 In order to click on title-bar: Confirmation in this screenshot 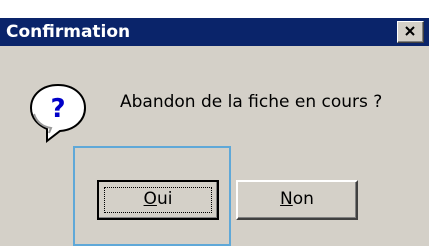, I will do `click(214, 32)`.